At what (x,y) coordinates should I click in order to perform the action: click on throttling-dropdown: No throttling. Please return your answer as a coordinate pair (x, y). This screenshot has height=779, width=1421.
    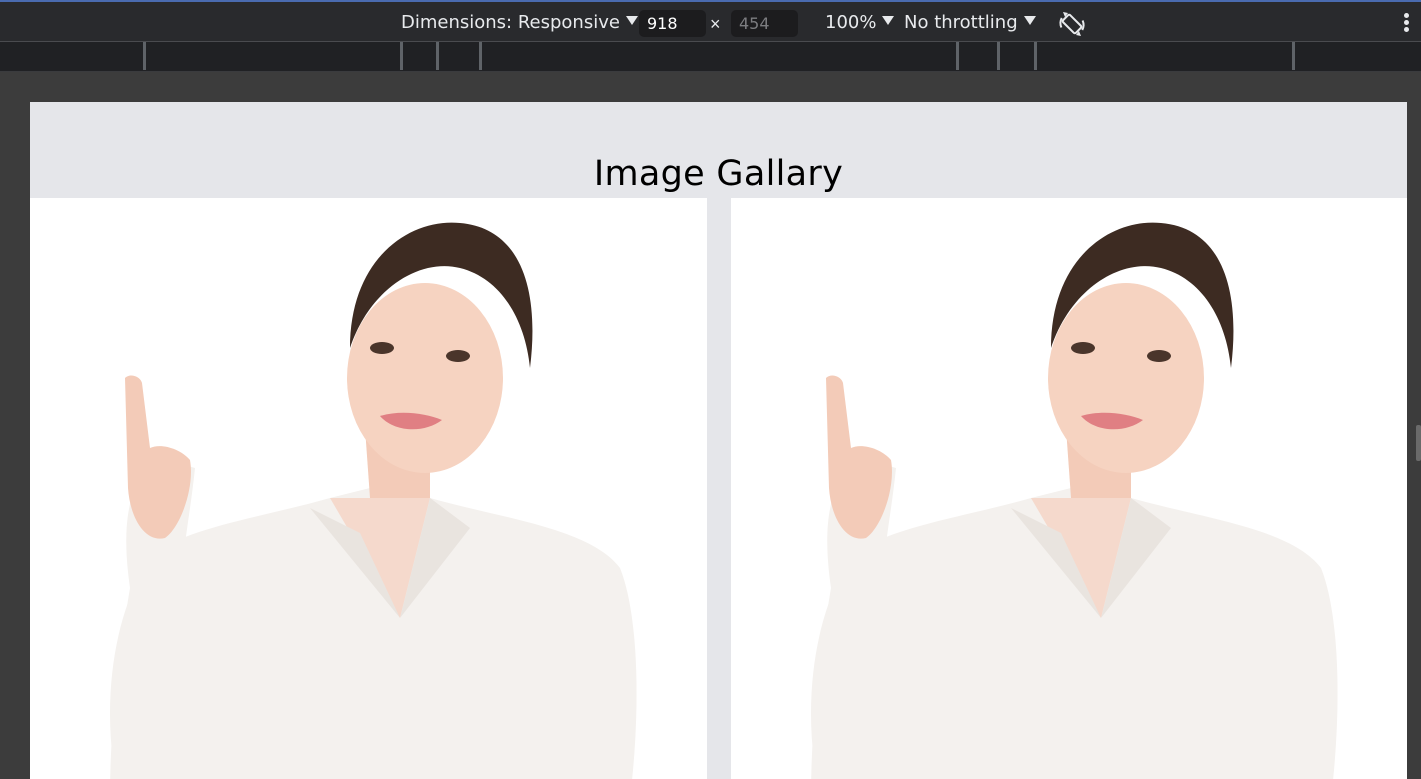
    Looking at the image, I should click on (970, 22).